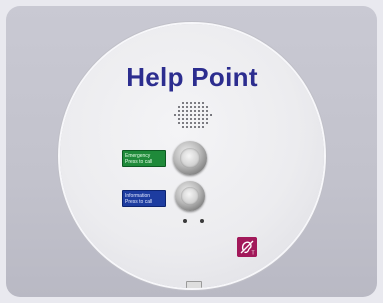 Image resolution: width=383 pixels, height=303 pixels. I want to click on information-label-line-2: Press to call, so click(139, 202).